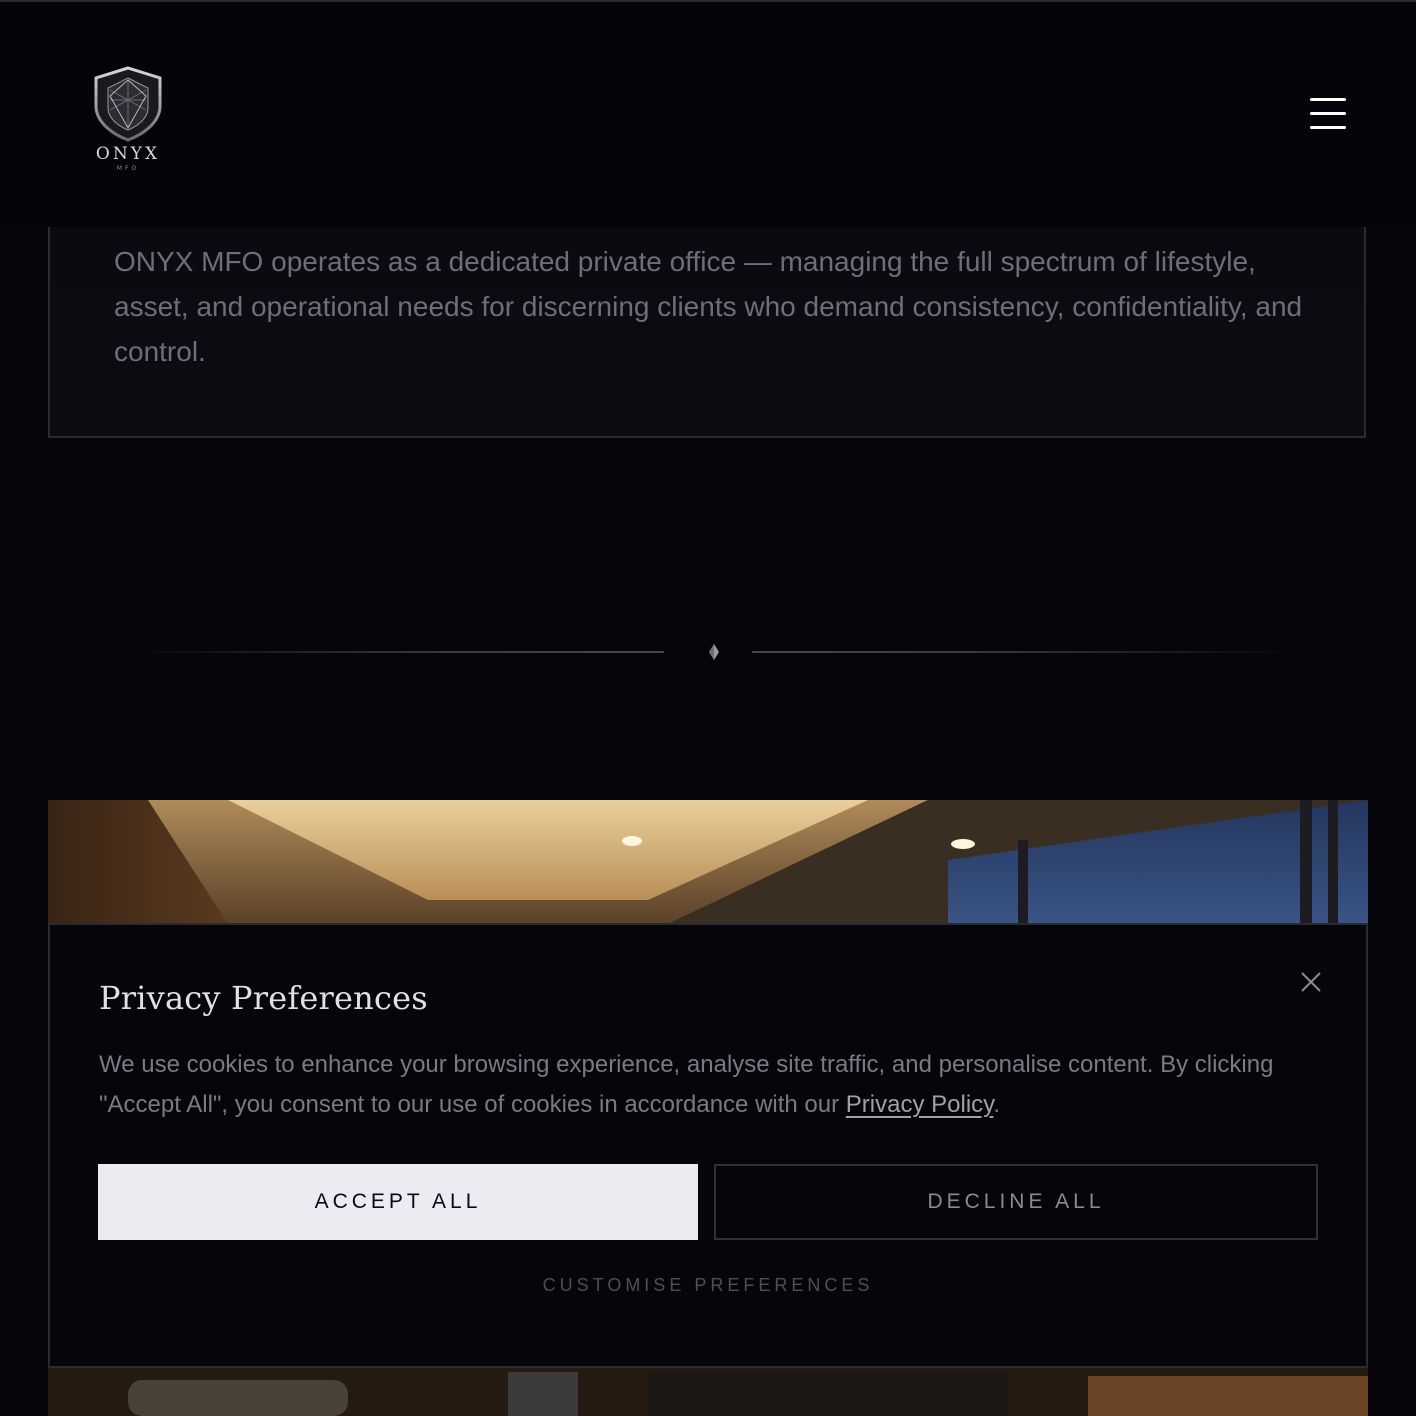 This screenshot has width=1416, height=1416. I want to click on diamond-icon, so click(714, 652).